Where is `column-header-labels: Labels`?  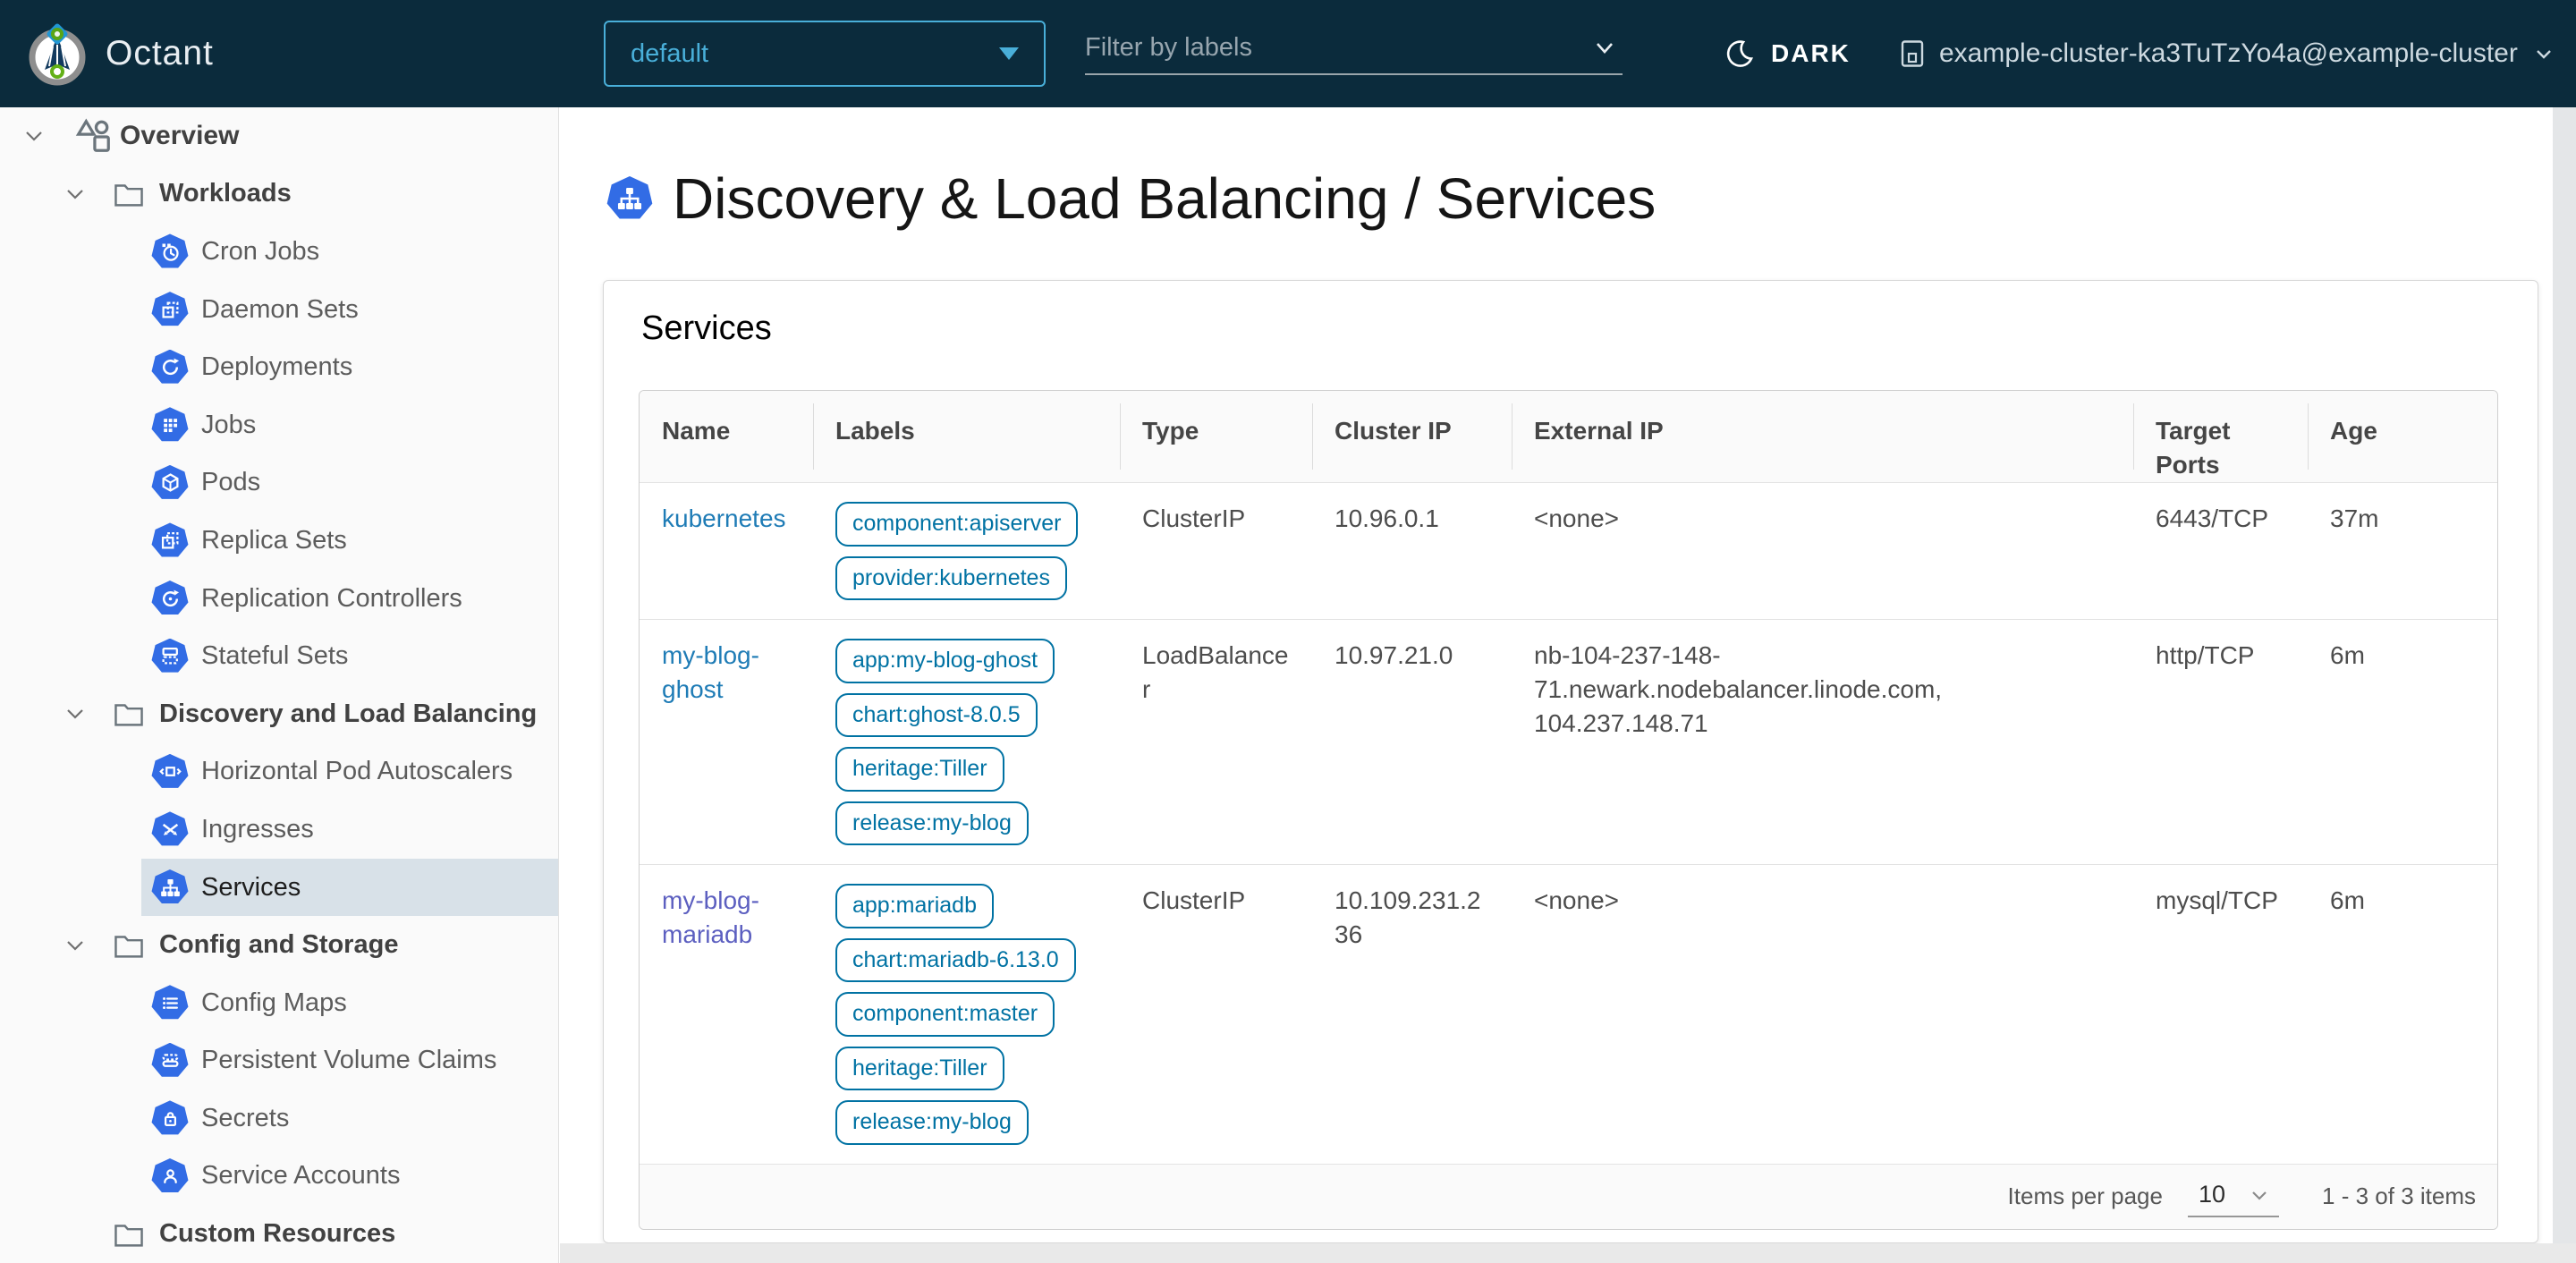
column-header-labels: Labels is located at coordinates (966, 436).